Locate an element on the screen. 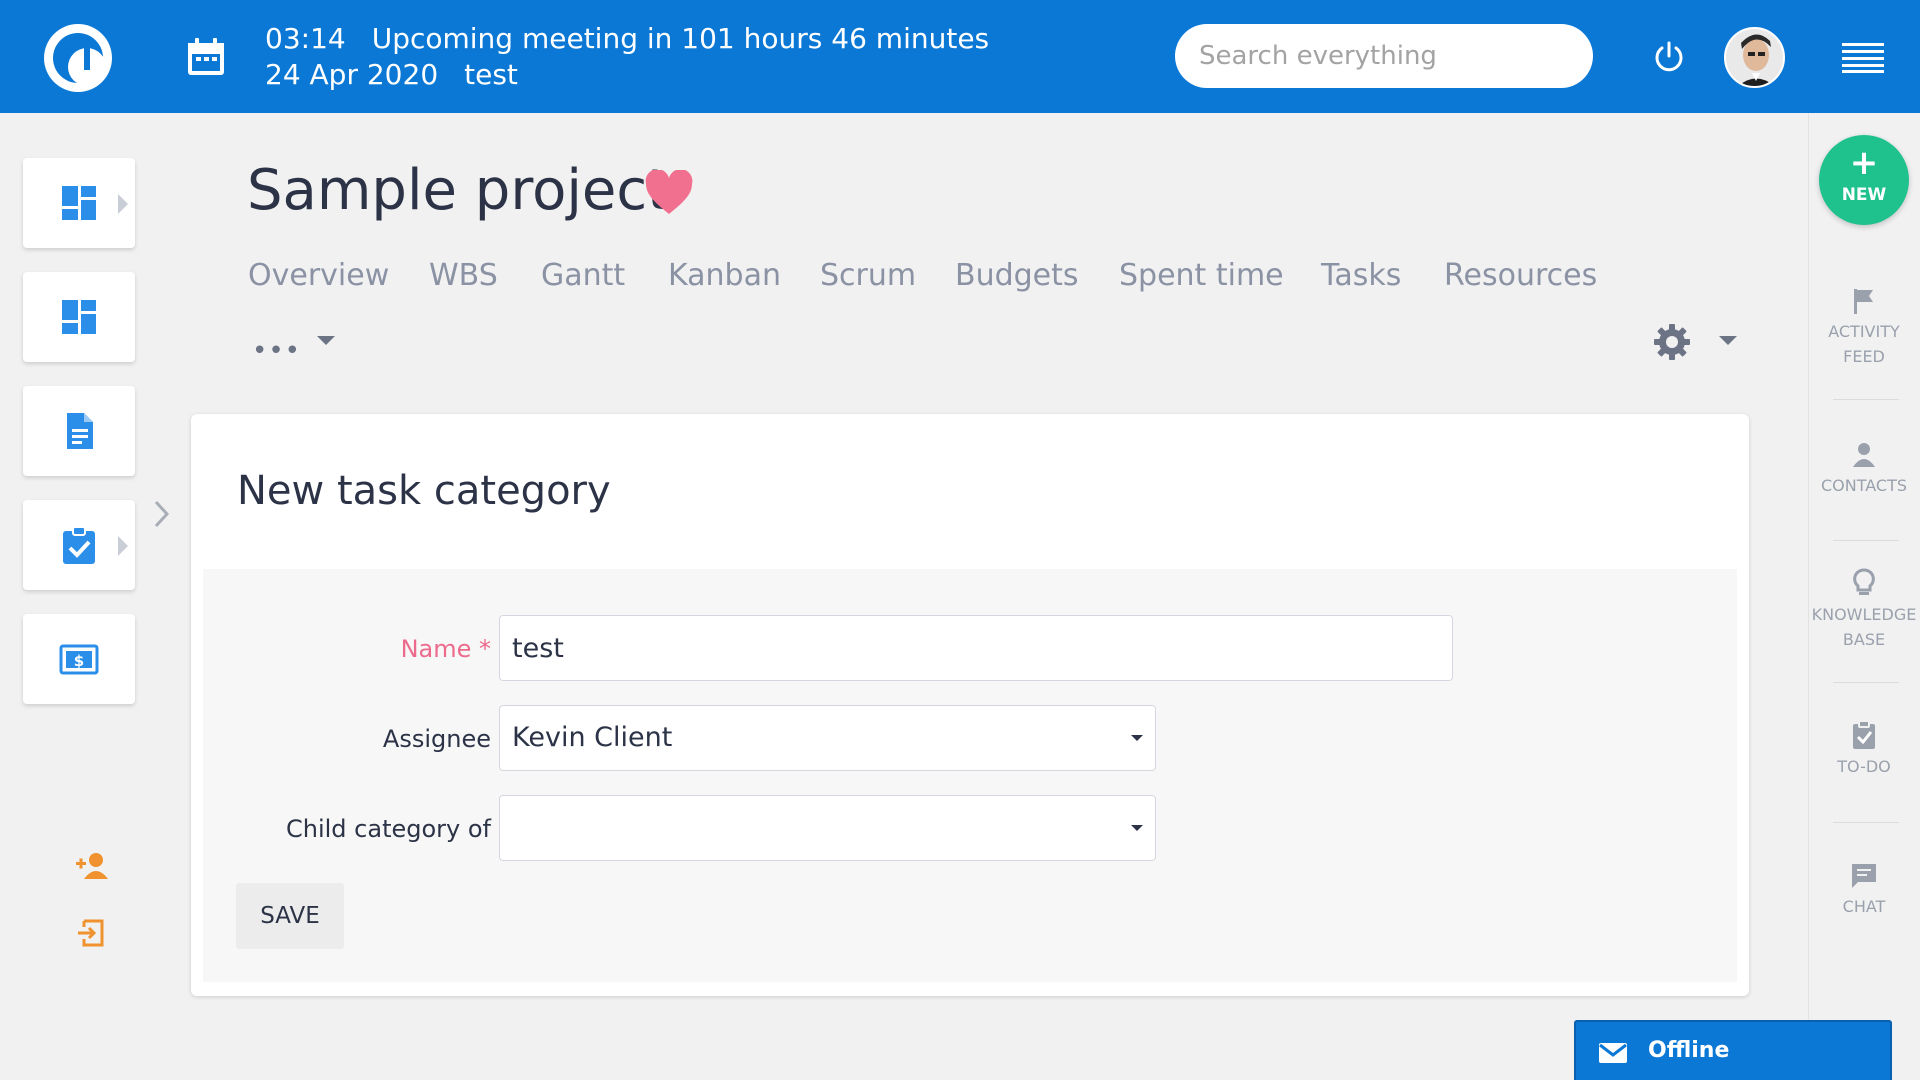  tab-overview: Overview is located at coordinates (318, 275).